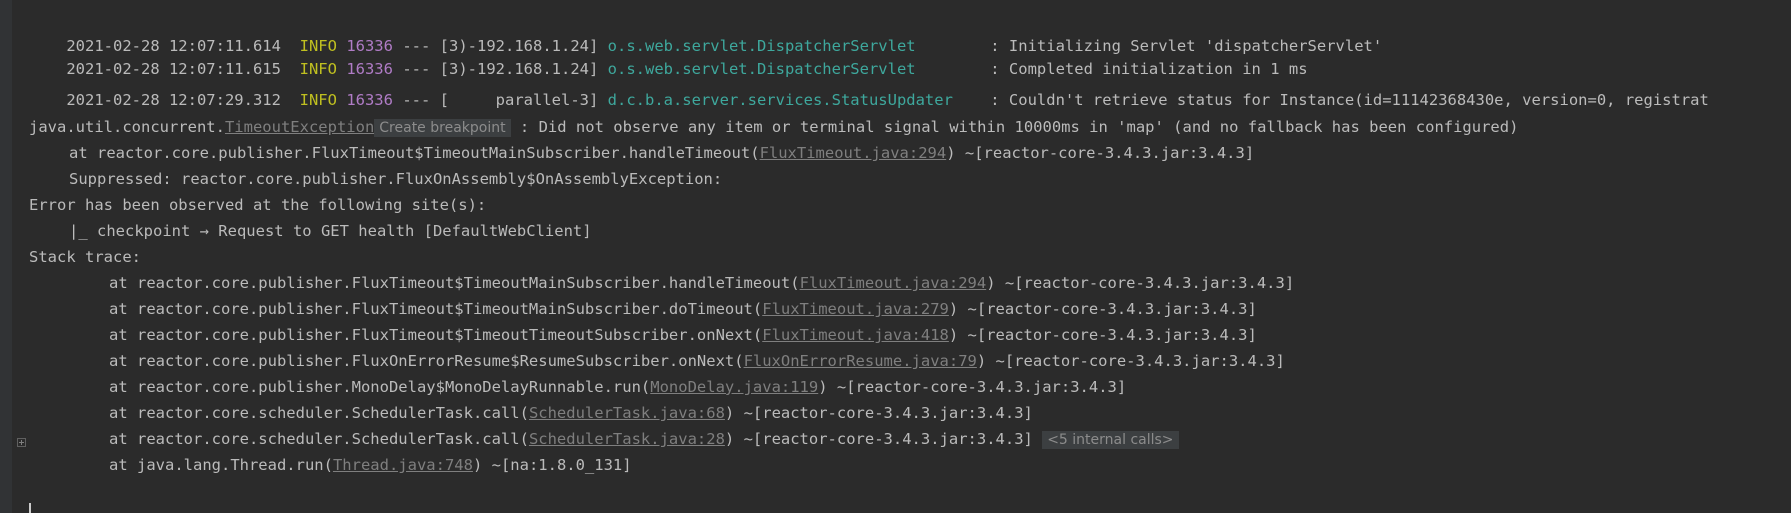 This screenshot has width=1791, height=513. What do you see at coordinates (627, 413) in the screenshot?
I see `source-link: SchedulerTask.java:68` at bounding box center [627, 413].